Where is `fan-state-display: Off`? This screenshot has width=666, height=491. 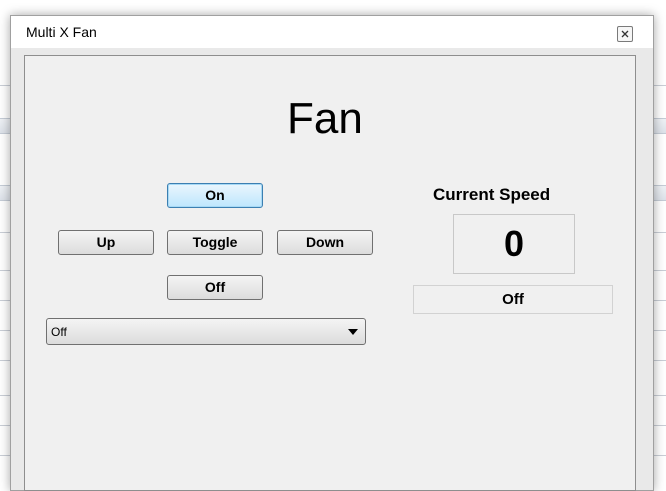
fan-state-display: Off is located at coordinates (513, 299).